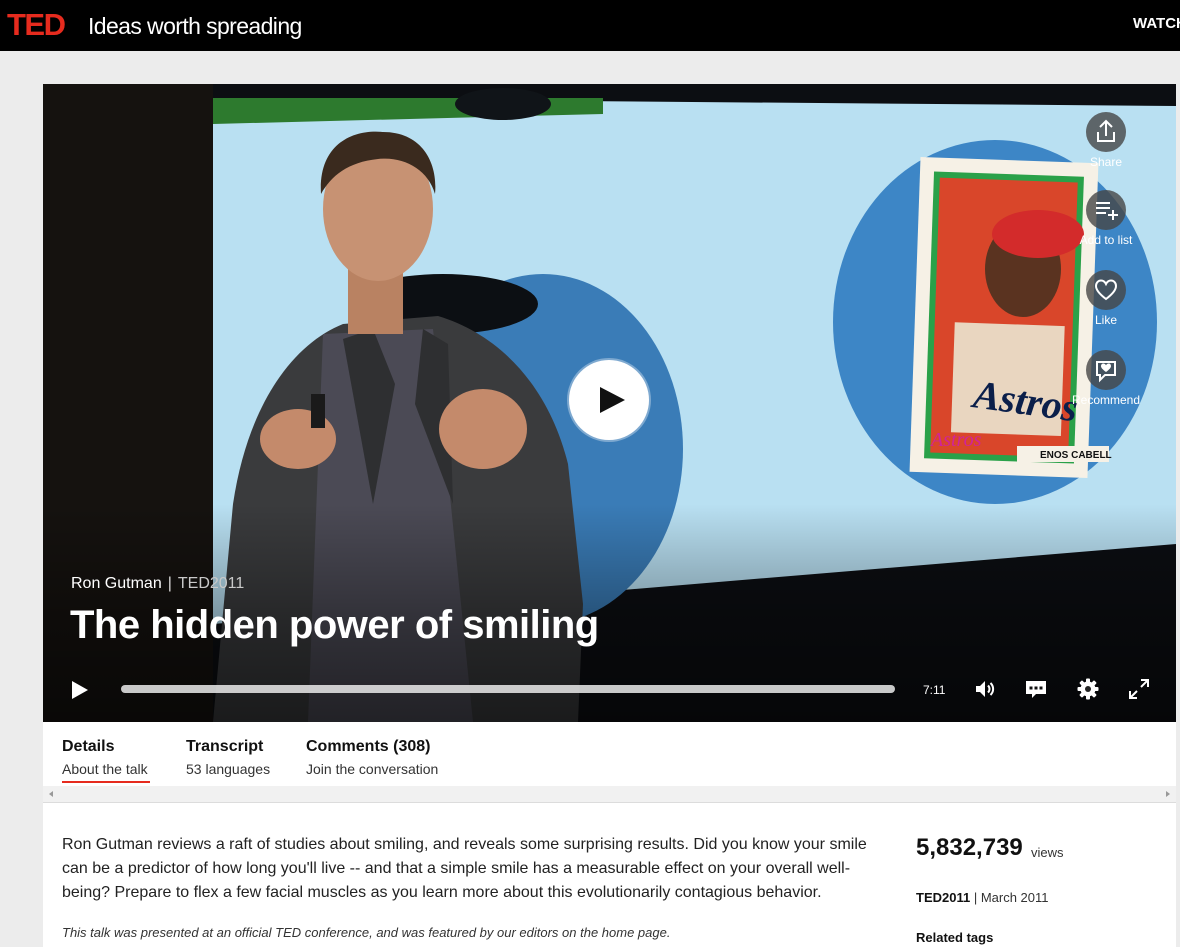 This screenshot has width=1180, height=947. I want to click on big-play-button, so click(609, 400).